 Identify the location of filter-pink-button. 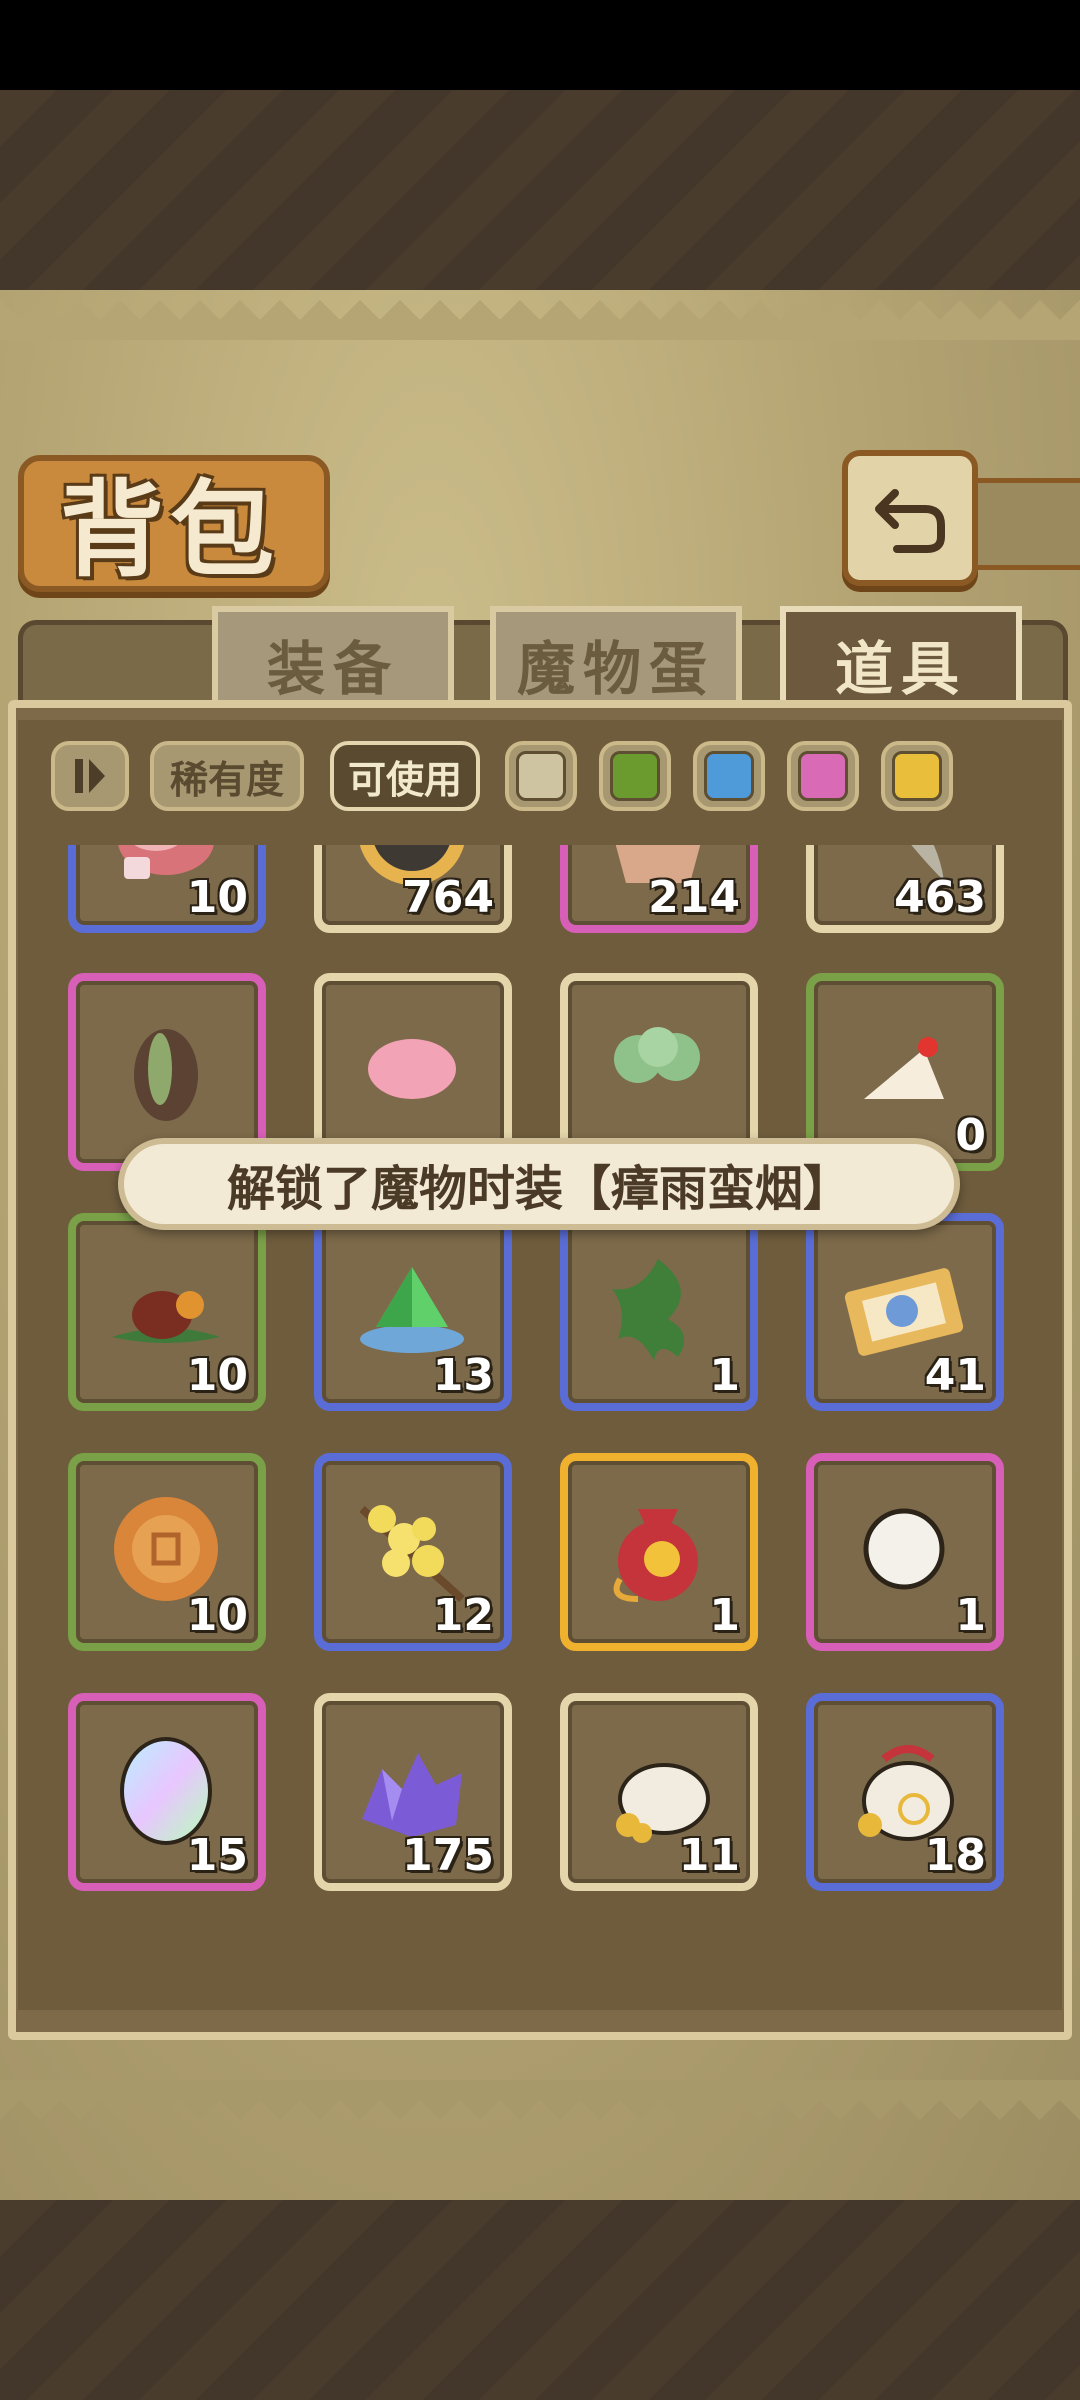
(823, 776).